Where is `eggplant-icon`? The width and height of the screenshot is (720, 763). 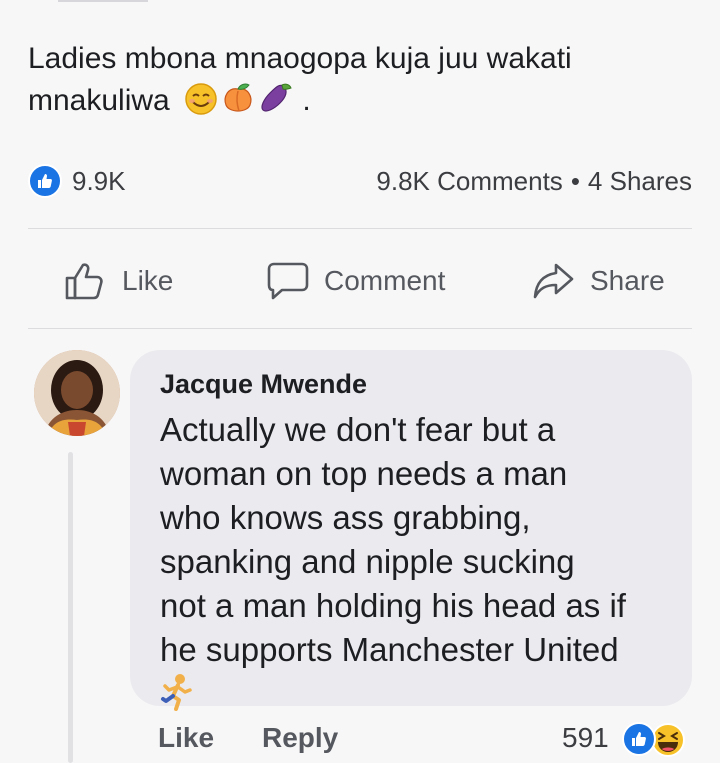
eggplant-icon is located at coordinates (276, 97).